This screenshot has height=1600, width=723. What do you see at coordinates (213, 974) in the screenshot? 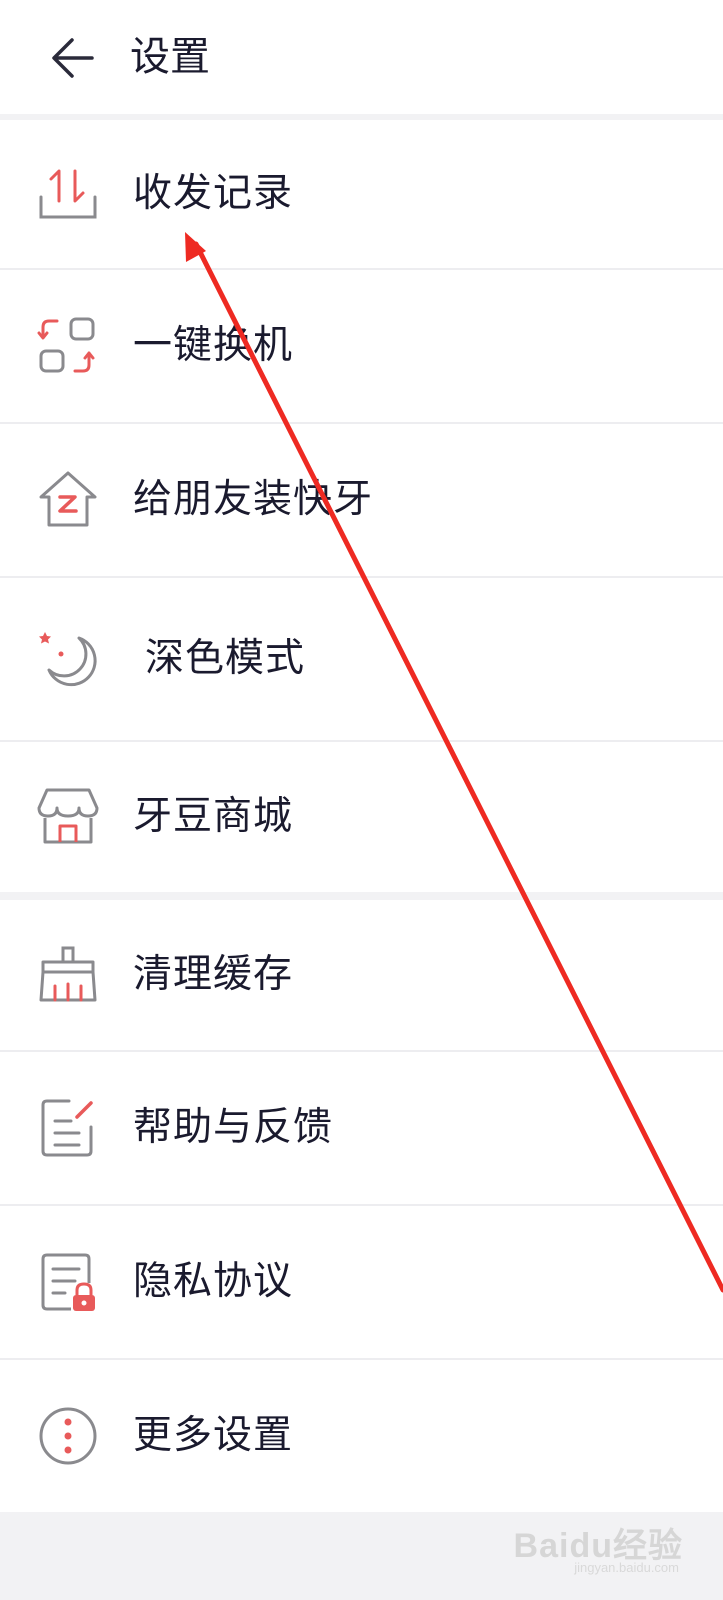
I see `menu-item-label: 清理缓存` at bounding box center [213, 974].